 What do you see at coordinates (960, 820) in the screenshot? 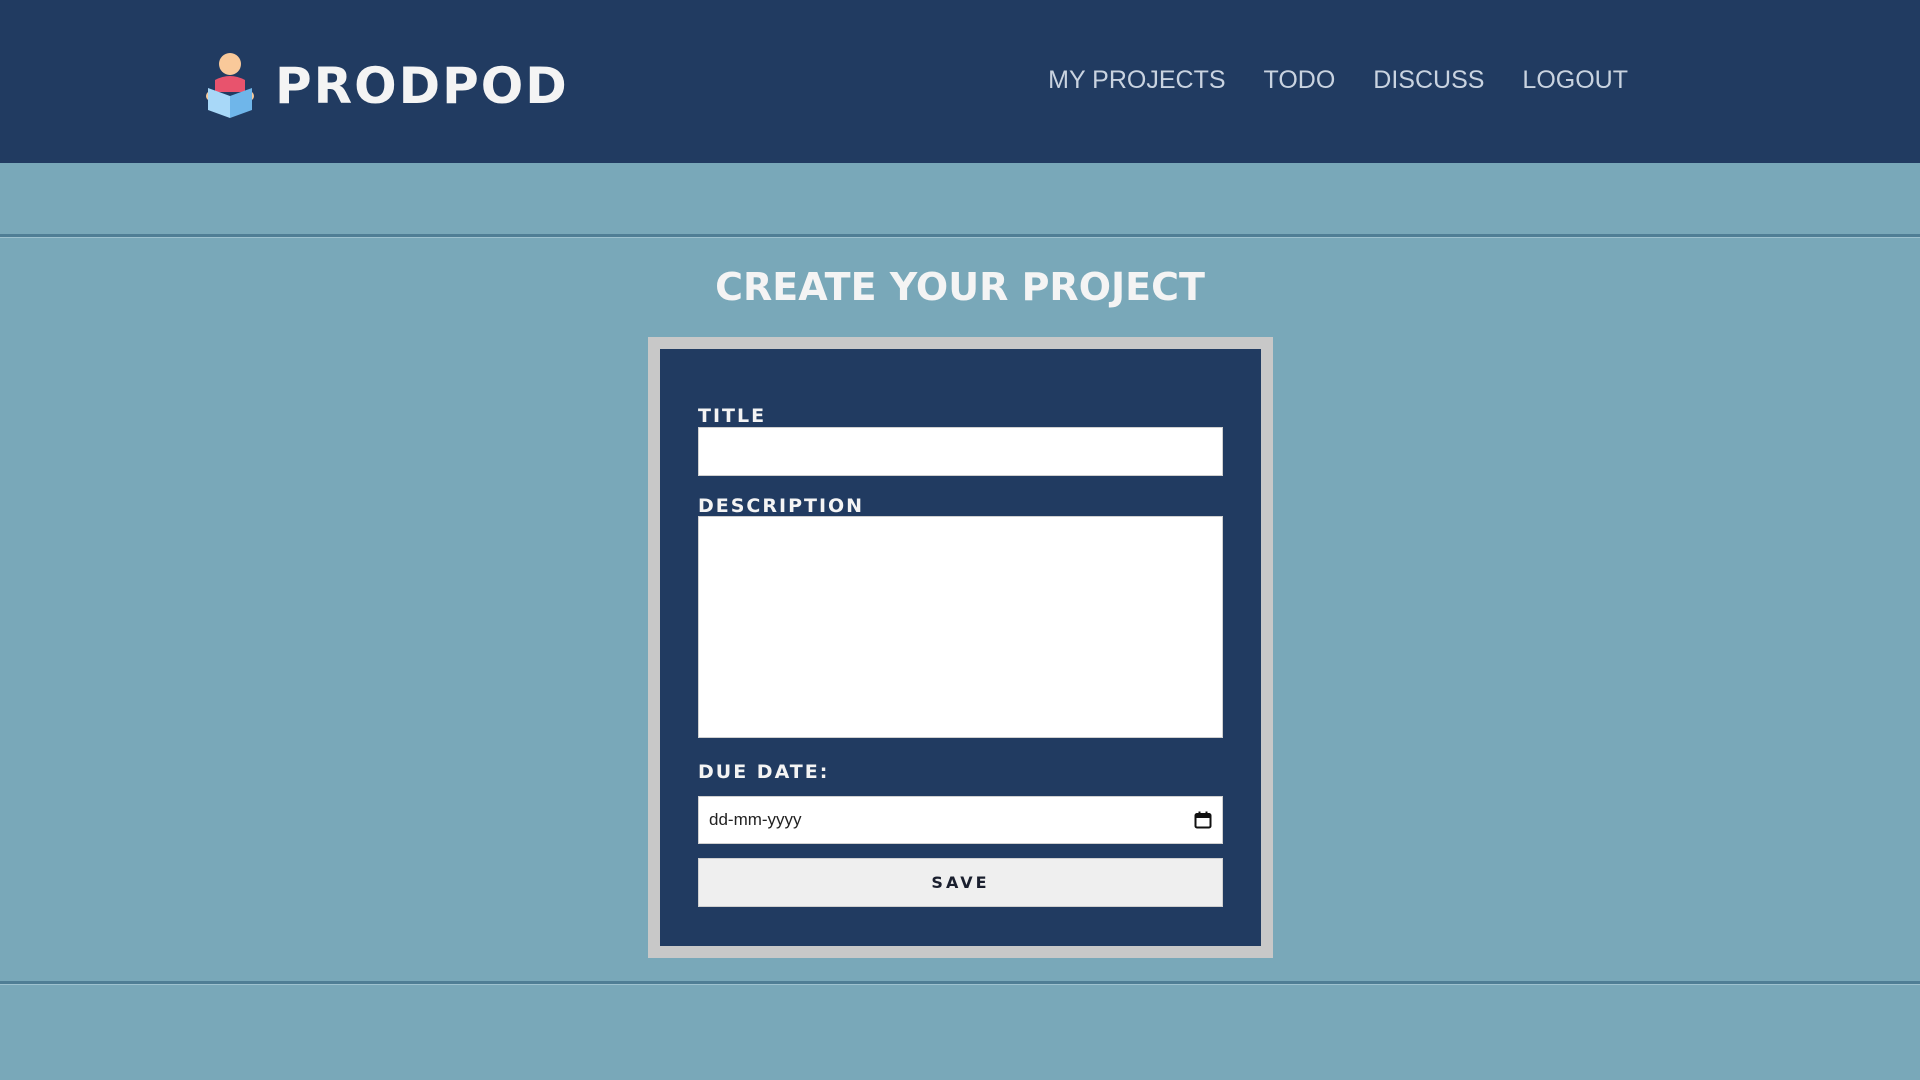
I see `due-date-input: dd-mm-yyyy` at bounding box center [960, 820].